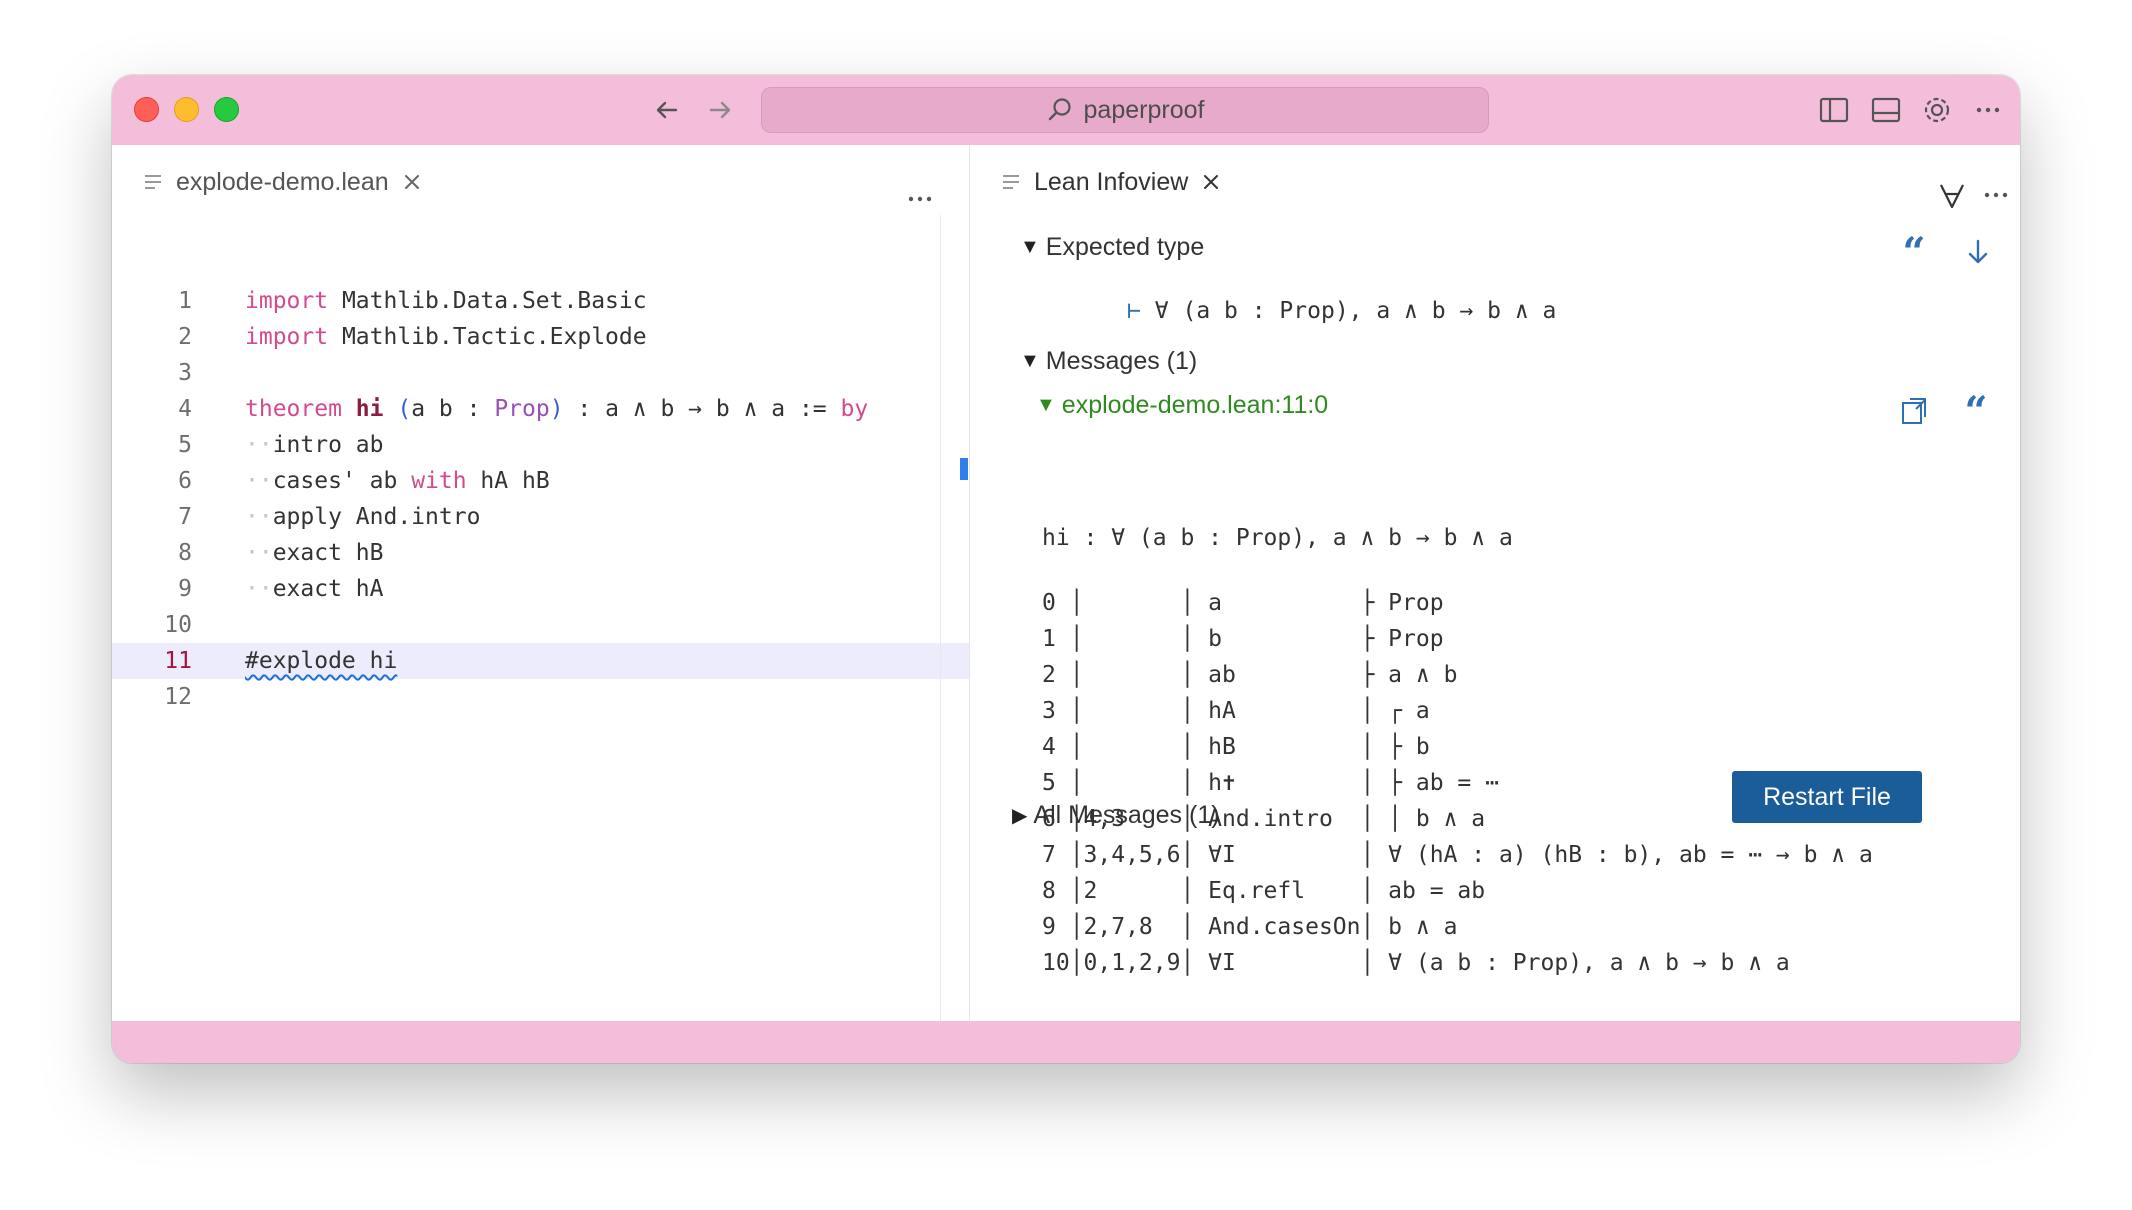 The height and width of the screenshot is (1210, 2132). I want to click on line-text: ··exact hB, so click(314, 553).